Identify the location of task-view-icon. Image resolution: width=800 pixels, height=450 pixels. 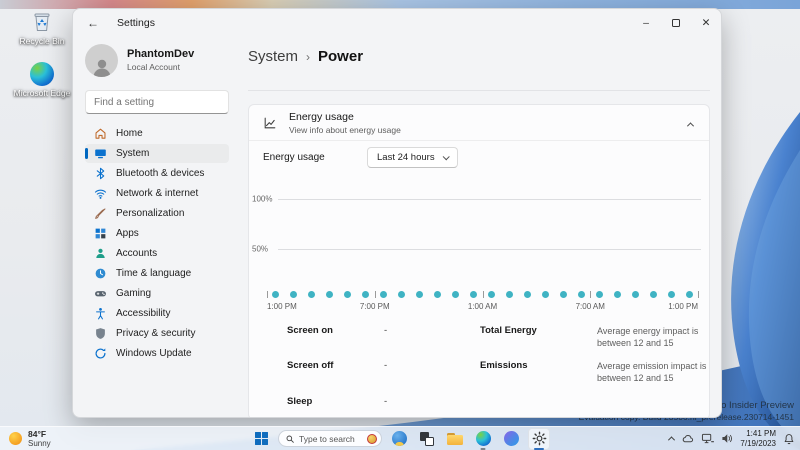
(427, 438).